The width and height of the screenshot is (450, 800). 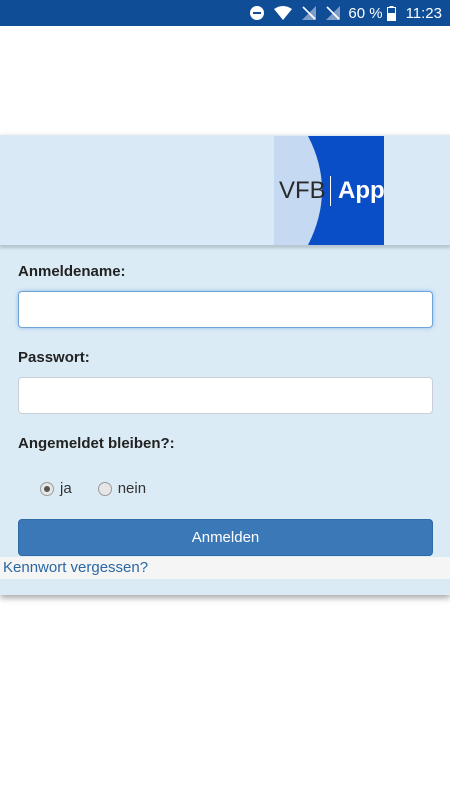 I want to click on do-not-disturb-icon, so click(x=257, y=13).